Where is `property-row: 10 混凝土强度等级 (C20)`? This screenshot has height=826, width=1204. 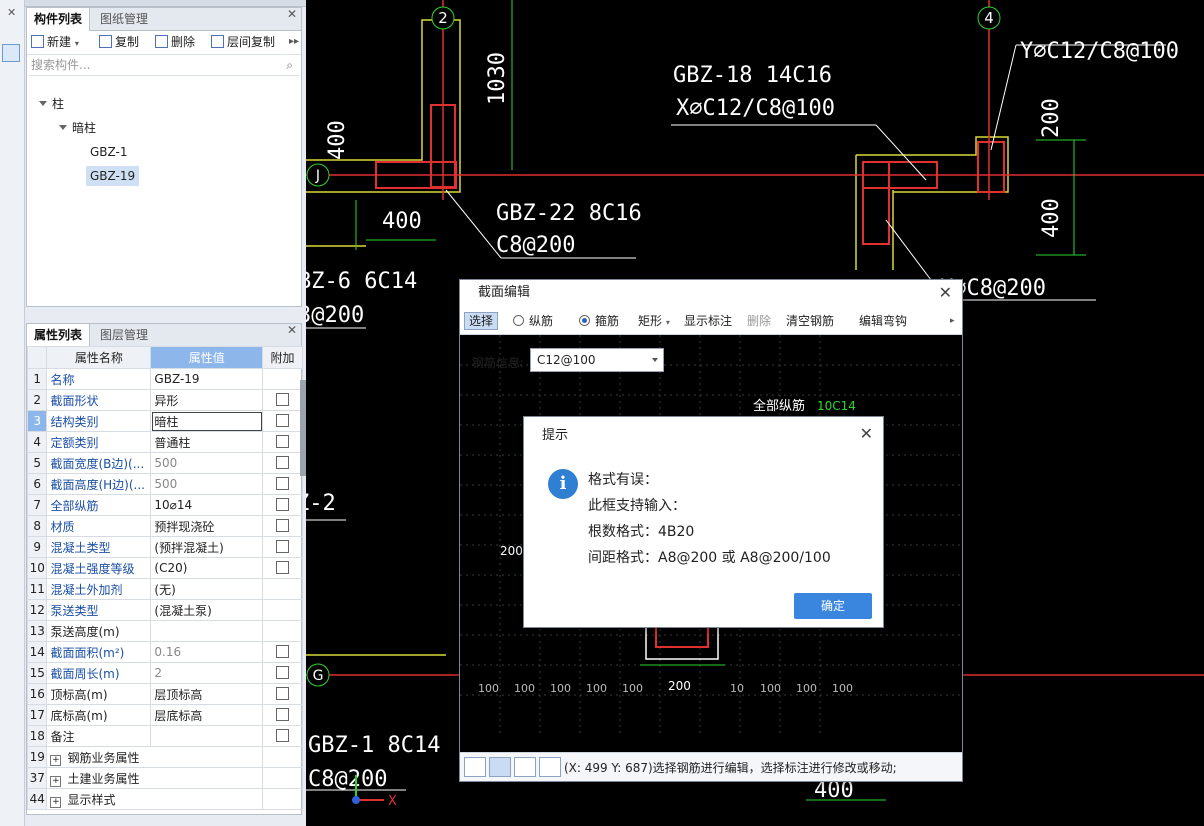 property-row: 10 混凝土强度等级 (C20) is located at coordinates (164, 568).